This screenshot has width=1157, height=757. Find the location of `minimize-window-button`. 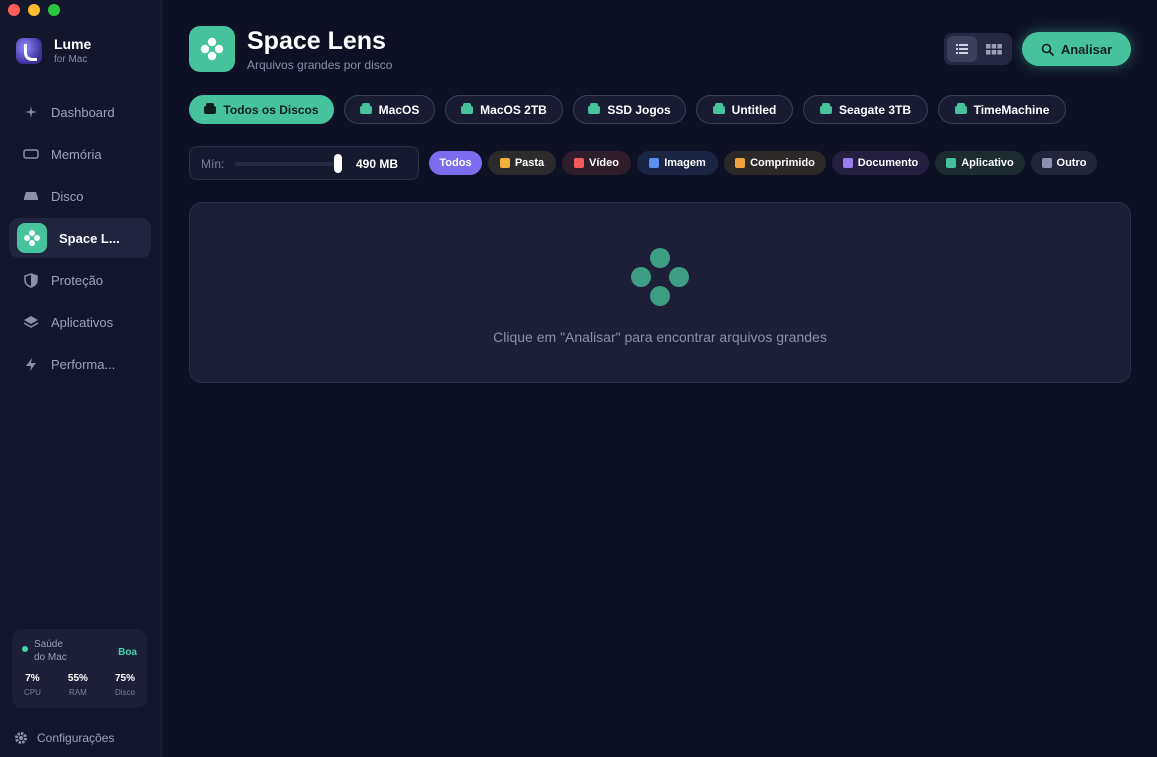

minimize-window-button is located at coordinates (34, 10).